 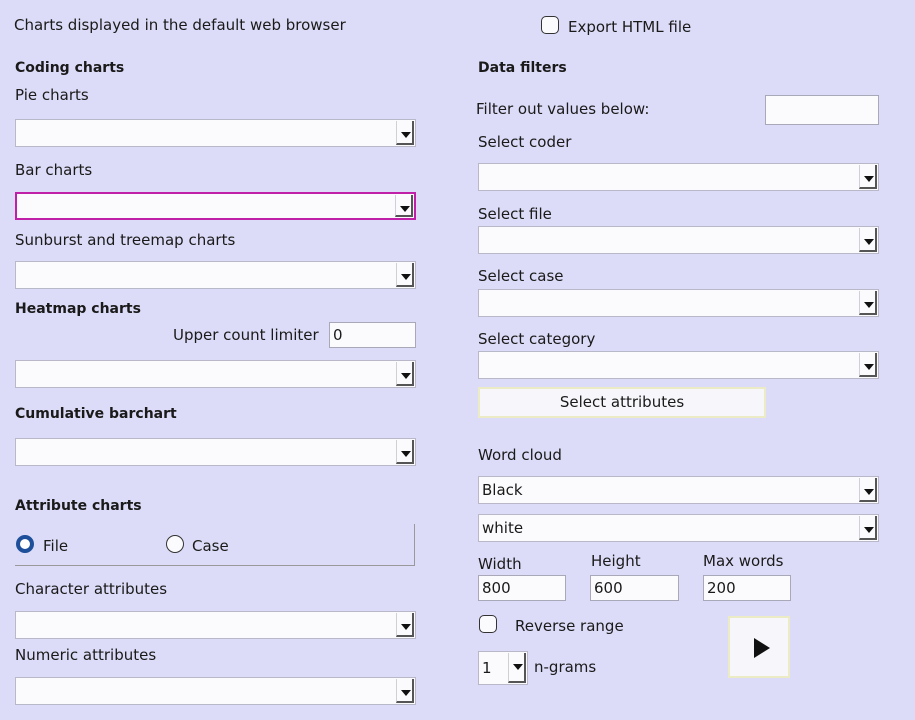 What do you see at coordinates (91, 589) in the screenshot?
I see `character-attributes-label: Character attributes` at bounding box center [91, 589].